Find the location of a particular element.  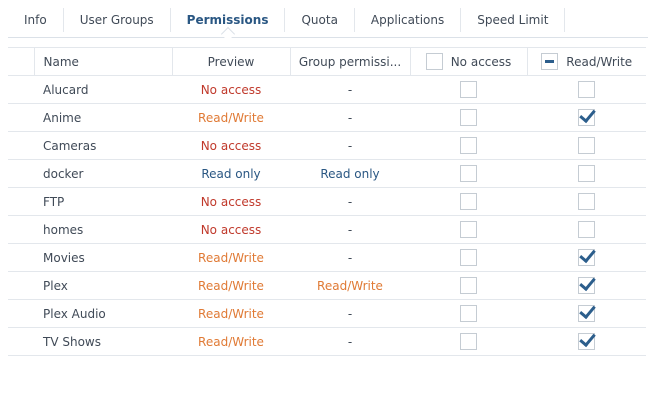

tab-speed-limit: Speed Limit is located at coordinates (513, 20).